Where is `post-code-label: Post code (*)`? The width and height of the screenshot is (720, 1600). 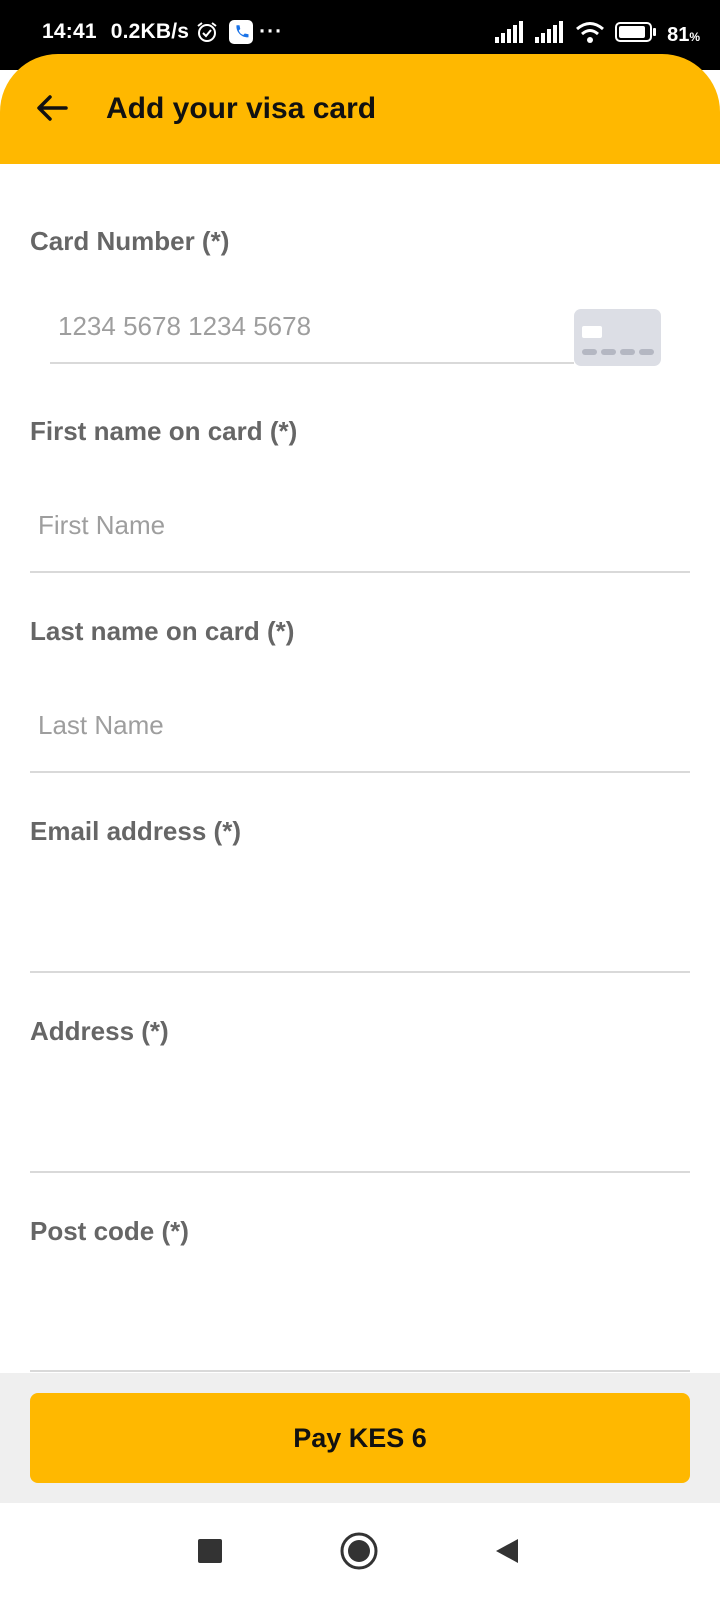 post-code-label: Post code (*) is located at coordinates (109, 1231).